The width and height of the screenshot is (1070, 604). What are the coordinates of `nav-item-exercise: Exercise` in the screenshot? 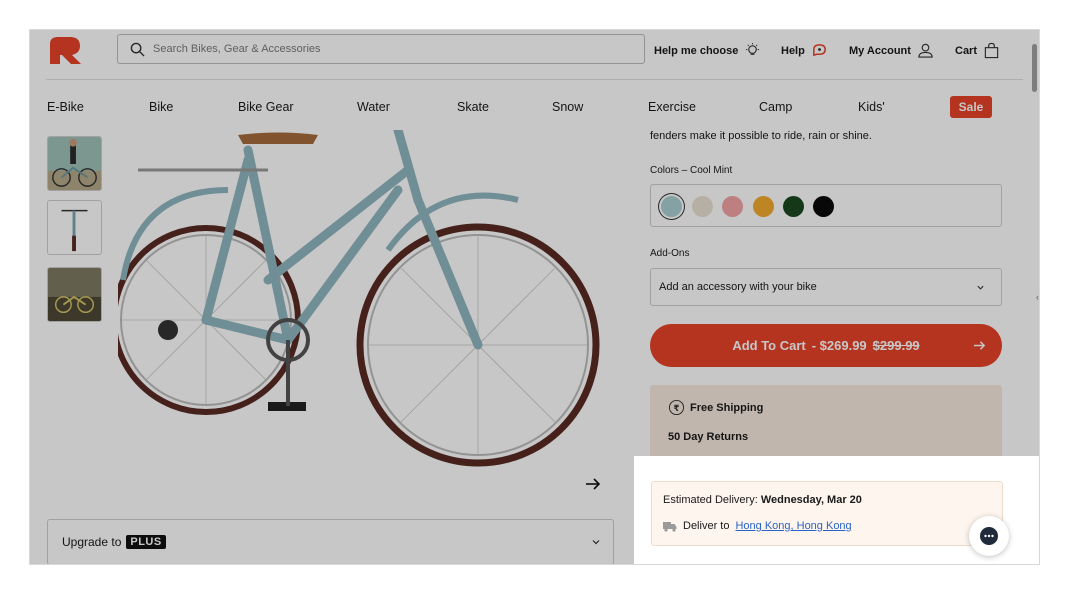 It's located at (672, 107).